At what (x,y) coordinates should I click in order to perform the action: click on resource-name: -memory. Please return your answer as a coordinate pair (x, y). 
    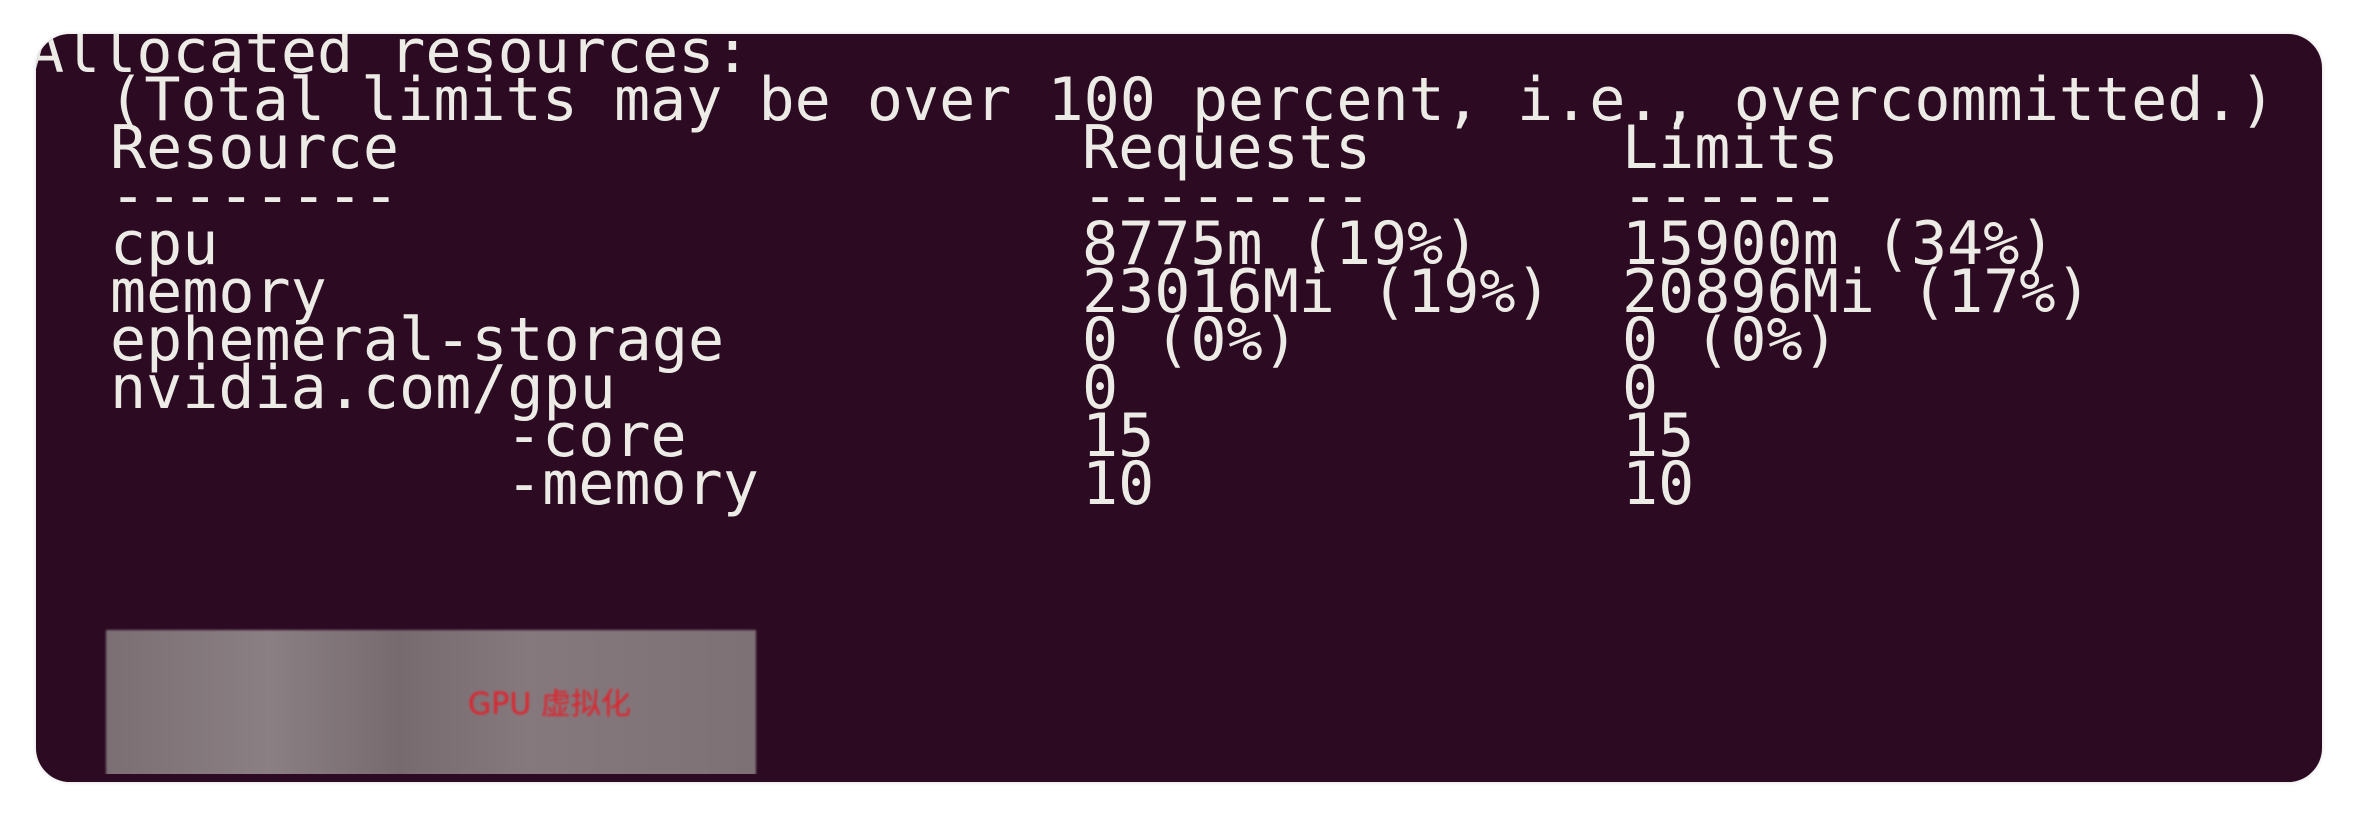
    Looking at the image, I should click on (632, 484).